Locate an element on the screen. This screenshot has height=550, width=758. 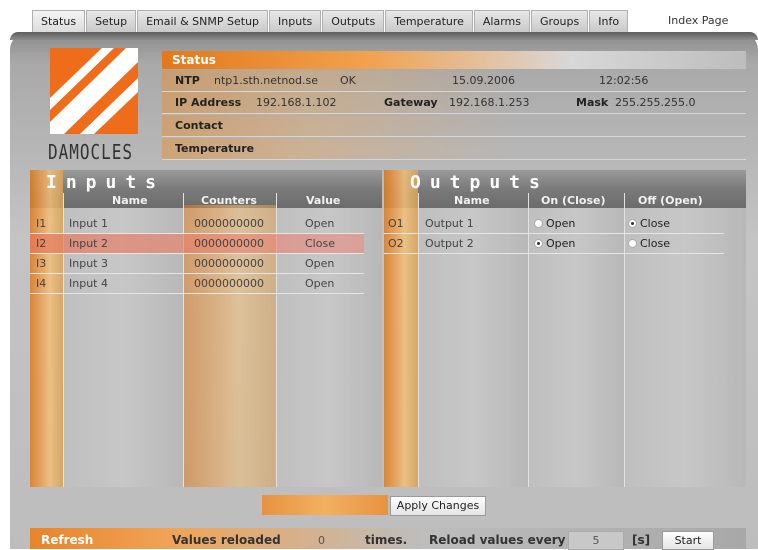
ntp-label: NTP is located at coordinates (187, 80).